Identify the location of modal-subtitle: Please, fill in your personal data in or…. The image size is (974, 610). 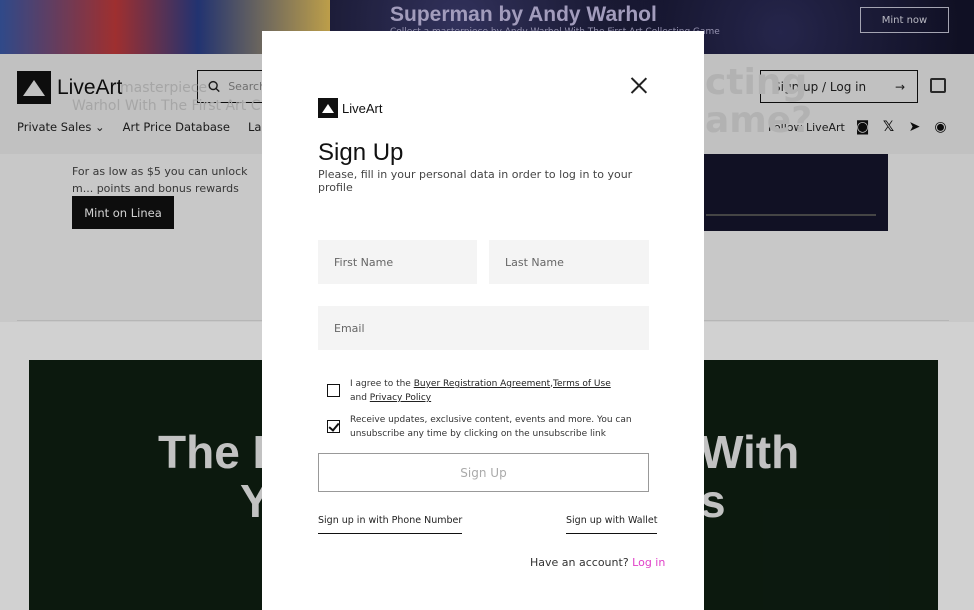
(475, 181).